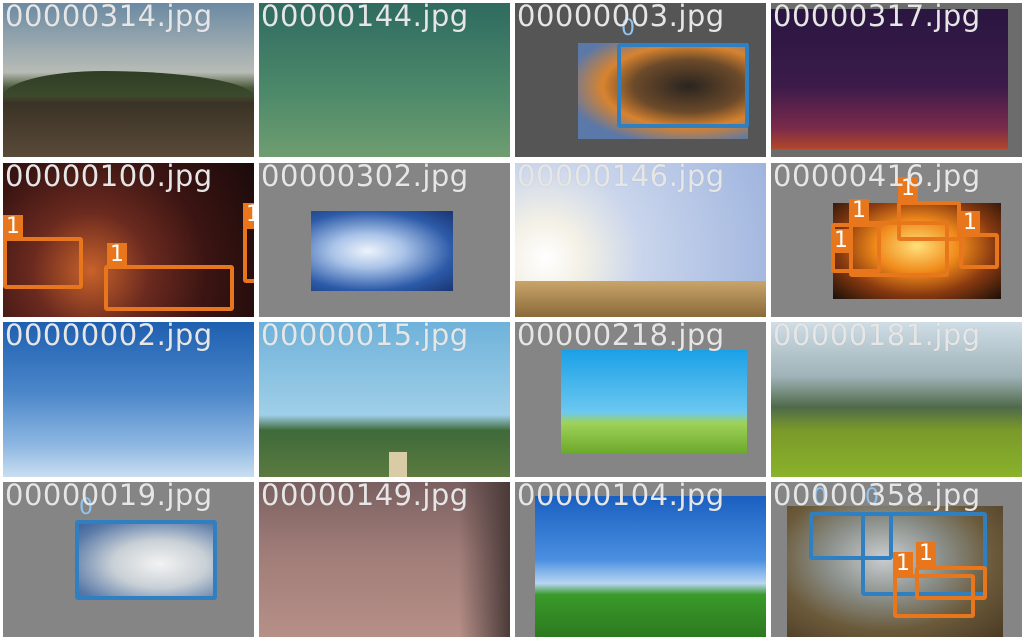  I want to click on image-tile: 0 00000003.jpg, so click(640, 80).